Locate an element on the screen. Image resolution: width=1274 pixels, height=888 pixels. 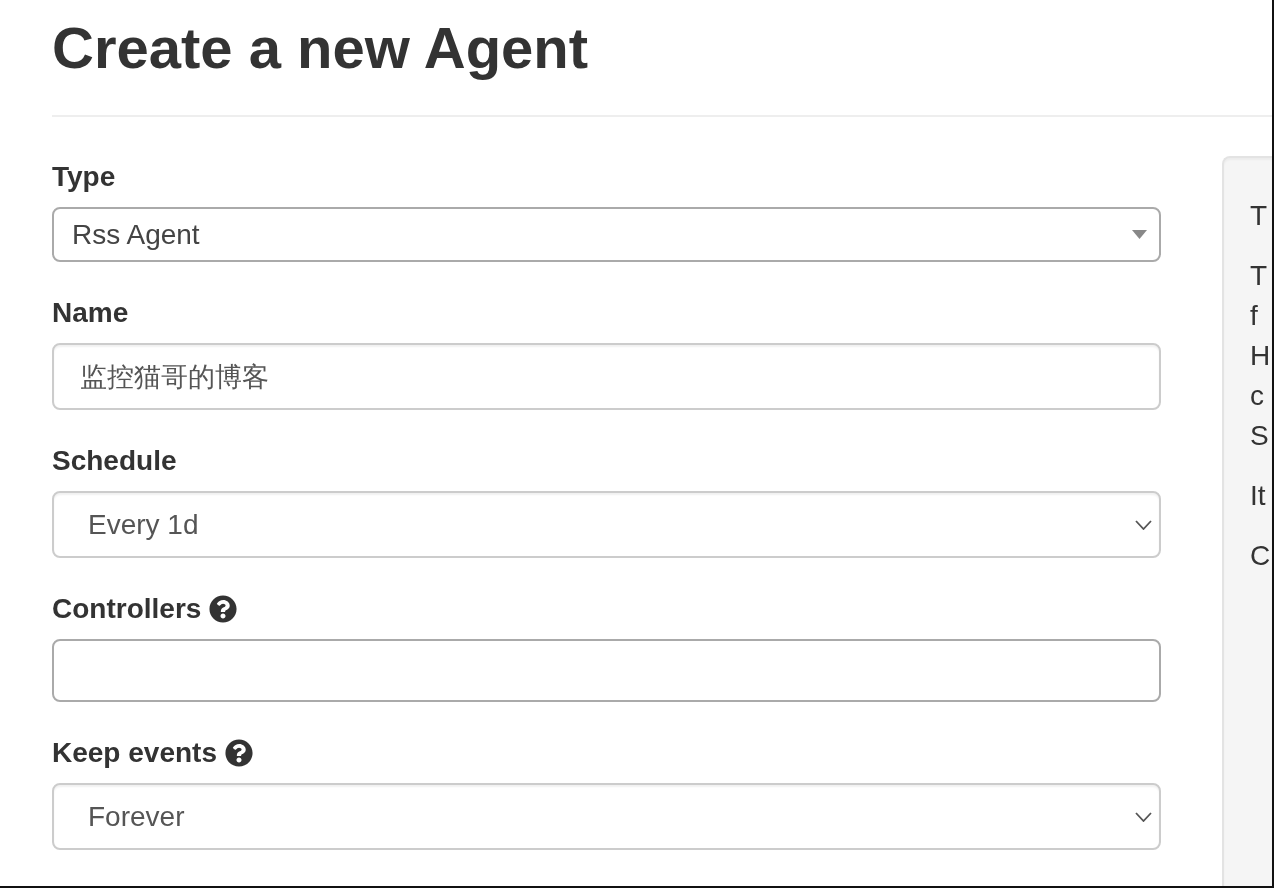
type-dropdown: Rss Agent is located at coordinates (606, 234).